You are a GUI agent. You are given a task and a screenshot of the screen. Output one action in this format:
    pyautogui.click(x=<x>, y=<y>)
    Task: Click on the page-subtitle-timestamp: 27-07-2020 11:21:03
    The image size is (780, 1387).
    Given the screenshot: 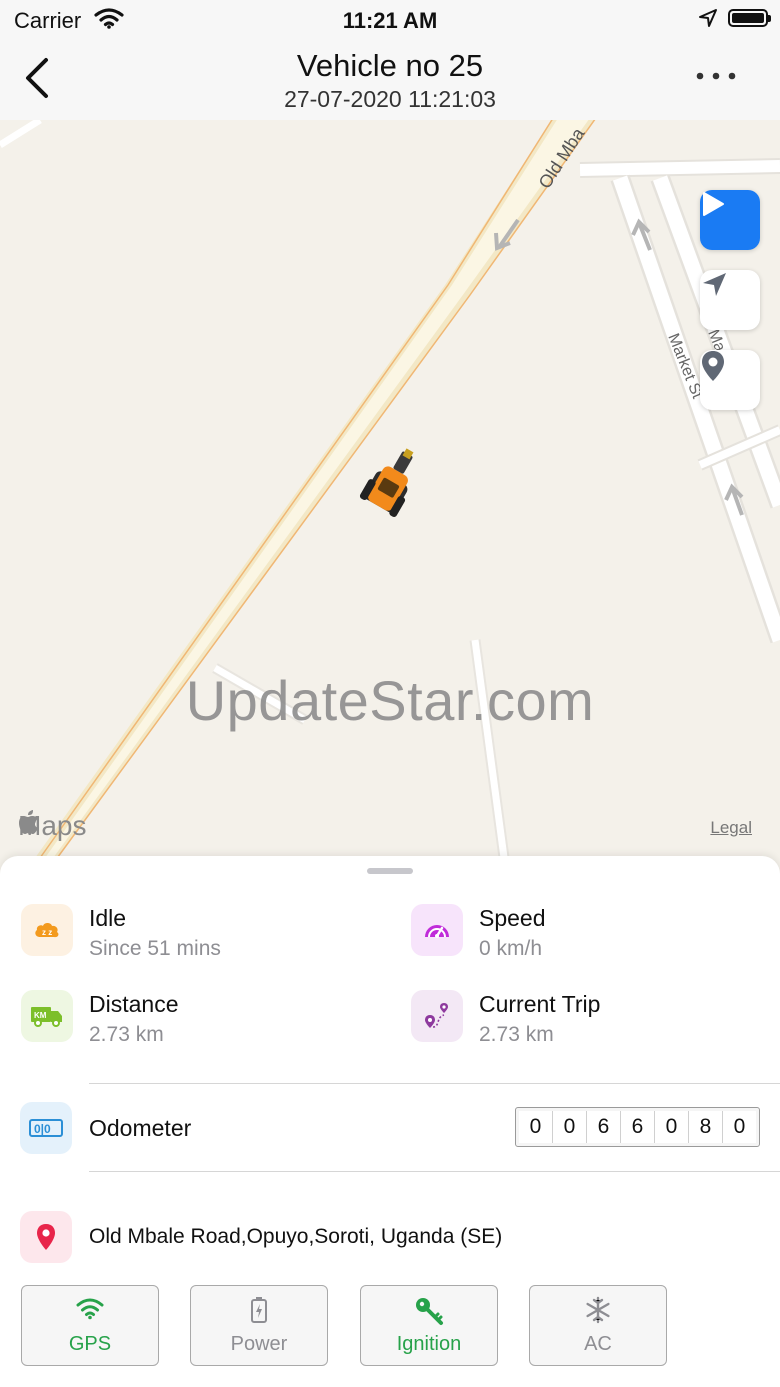 What is the action you would take?
    pyautogui.click(x=390, y=99)
    